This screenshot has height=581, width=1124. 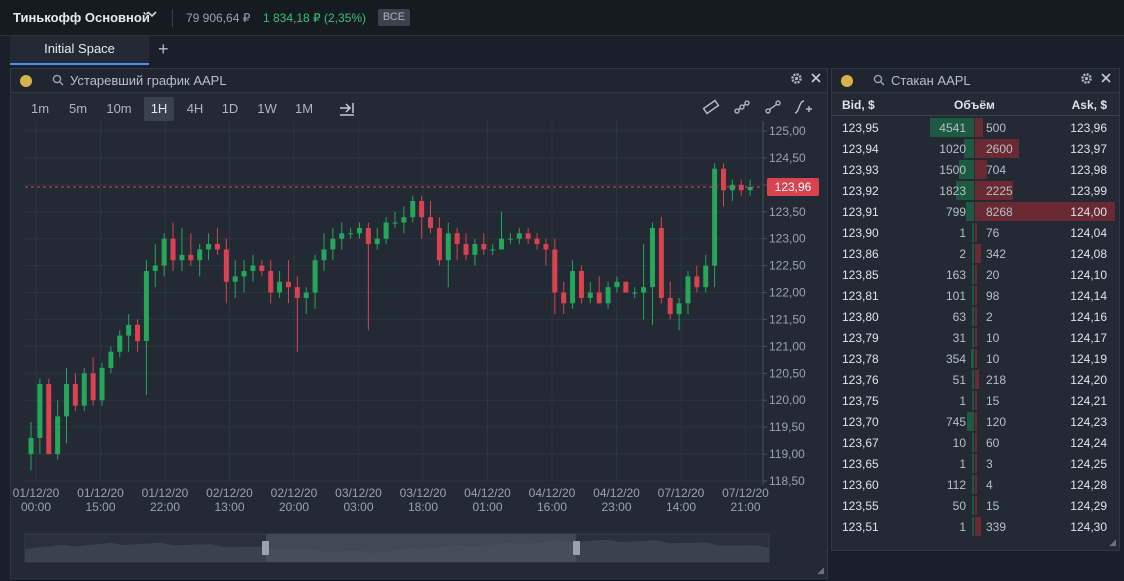 What do you see at coordinates (562, 51) in the screenshot?
I see `workspace-tabs: Initial Space +` at bounding box center [562, 51].